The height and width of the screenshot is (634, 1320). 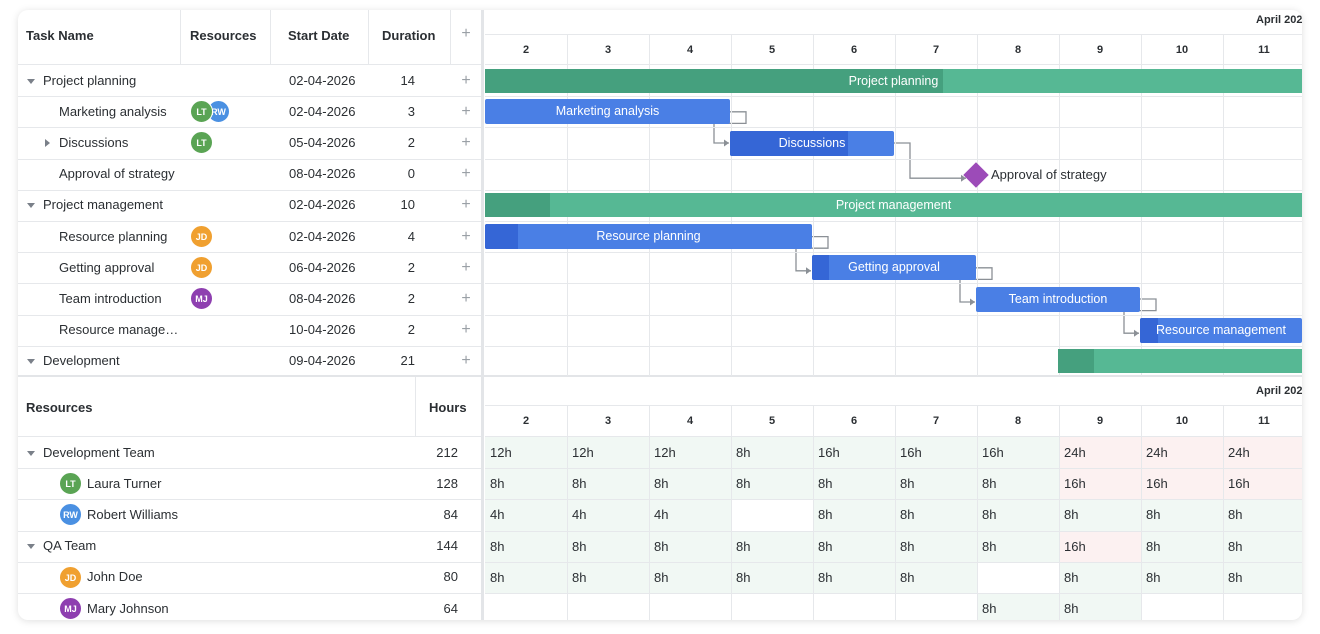 I want to click on resource-row: LT Laura Turner 128, so click(x=249, y=483).